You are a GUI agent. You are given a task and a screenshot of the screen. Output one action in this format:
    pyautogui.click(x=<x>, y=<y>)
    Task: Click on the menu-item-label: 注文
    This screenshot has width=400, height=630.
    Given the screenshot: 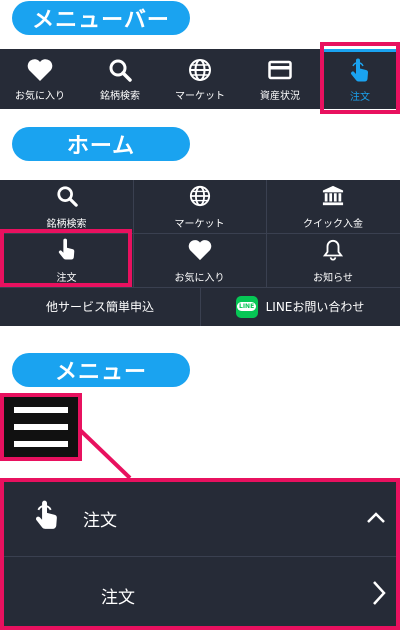 What is the action you would take?
    pyautogui.click(x=100, y=521)
    